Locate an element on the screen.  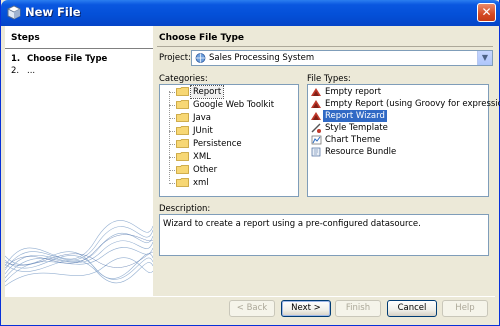
cancel-button: Cancel is located at coordinates (412, 308).